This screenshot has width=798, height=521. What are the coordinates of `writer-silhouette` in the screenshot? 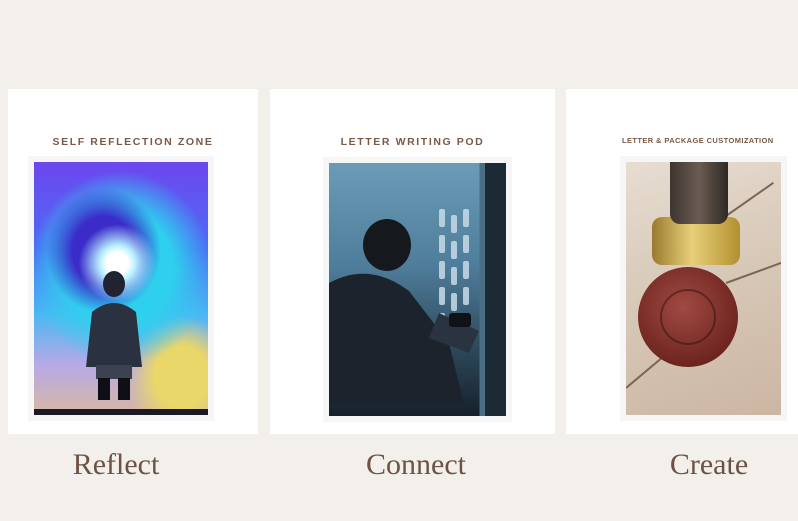 It's located at (404, 311).